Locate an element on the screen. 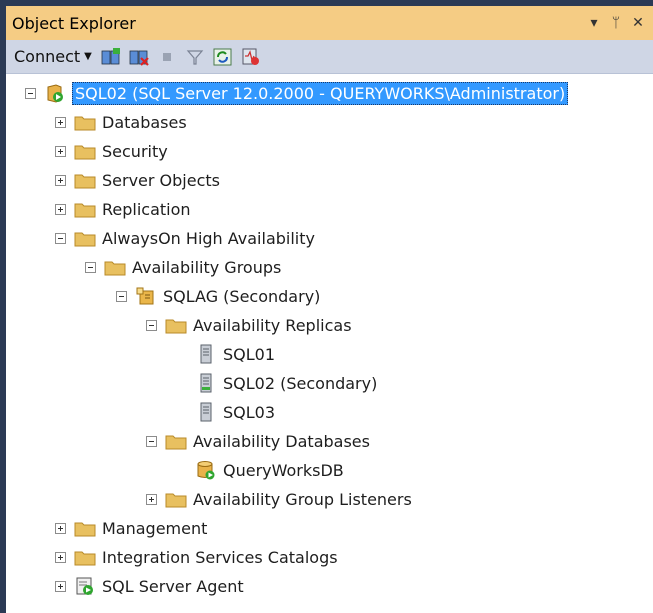 Image resolution: width=653 pixels, height=613 pixels. tree-node-sqlag: SQLAG (Secondary) is located at coordinates (218, 296).